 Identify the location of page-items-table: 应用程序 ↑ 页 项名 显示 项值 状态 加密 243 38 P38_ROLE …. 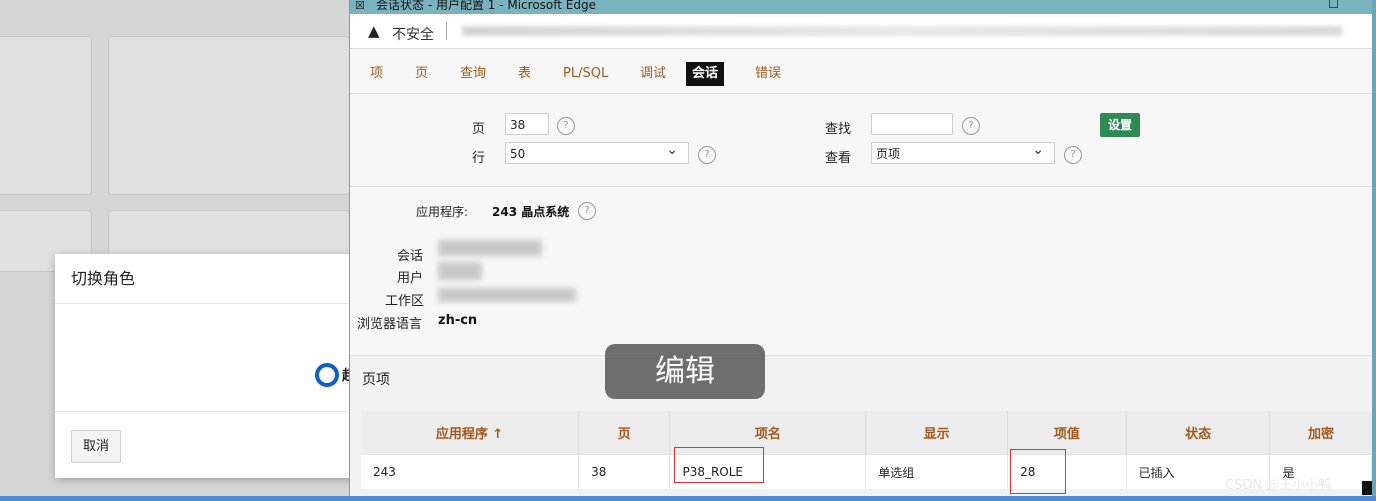
(866, 450).